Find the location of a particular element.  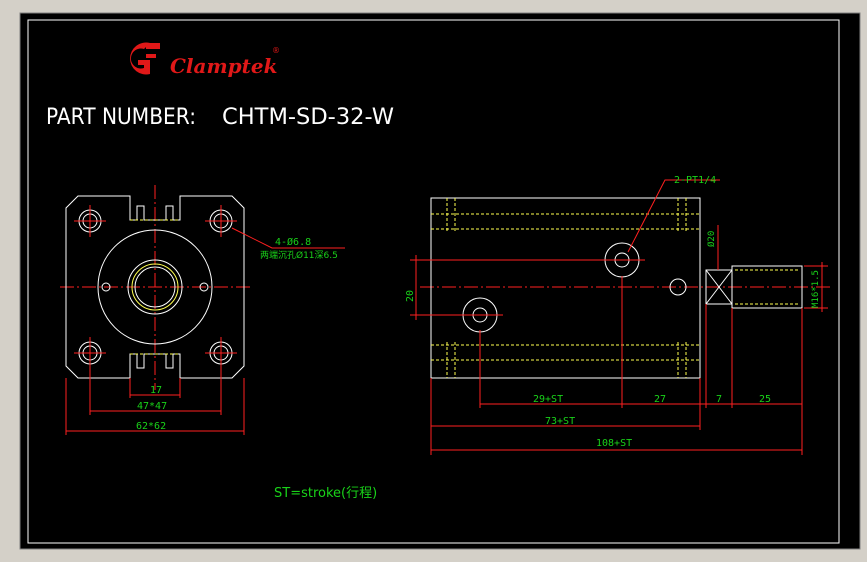

dim-port-offset: 20 is located at coordinates (410, 296).